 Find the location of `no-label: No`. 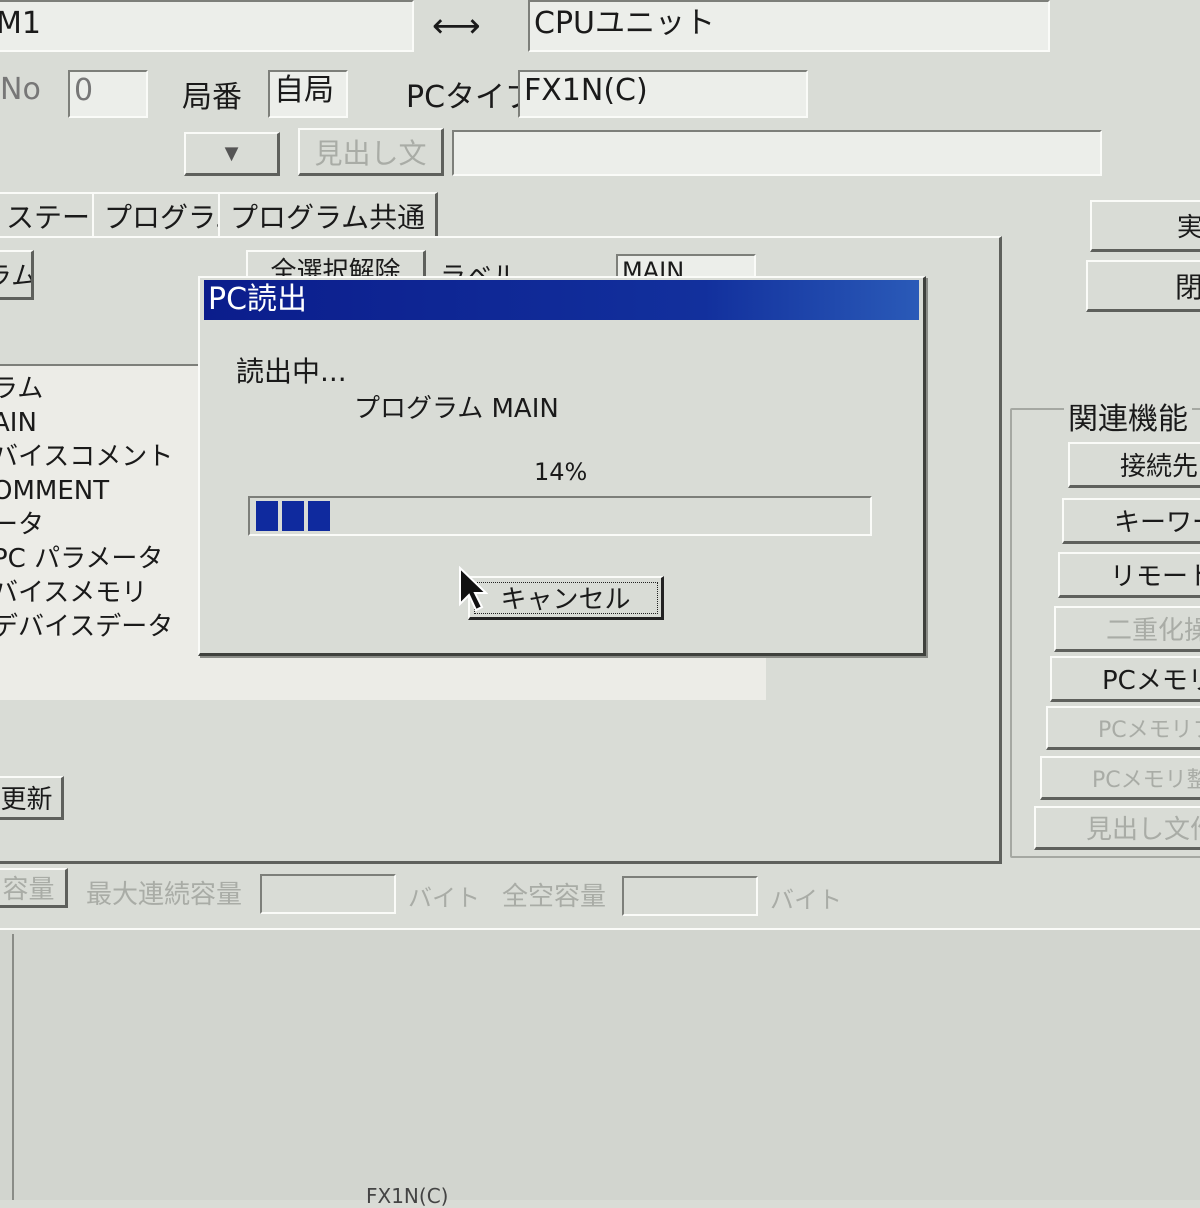

no-label: No is located at coordinates (20, 89).